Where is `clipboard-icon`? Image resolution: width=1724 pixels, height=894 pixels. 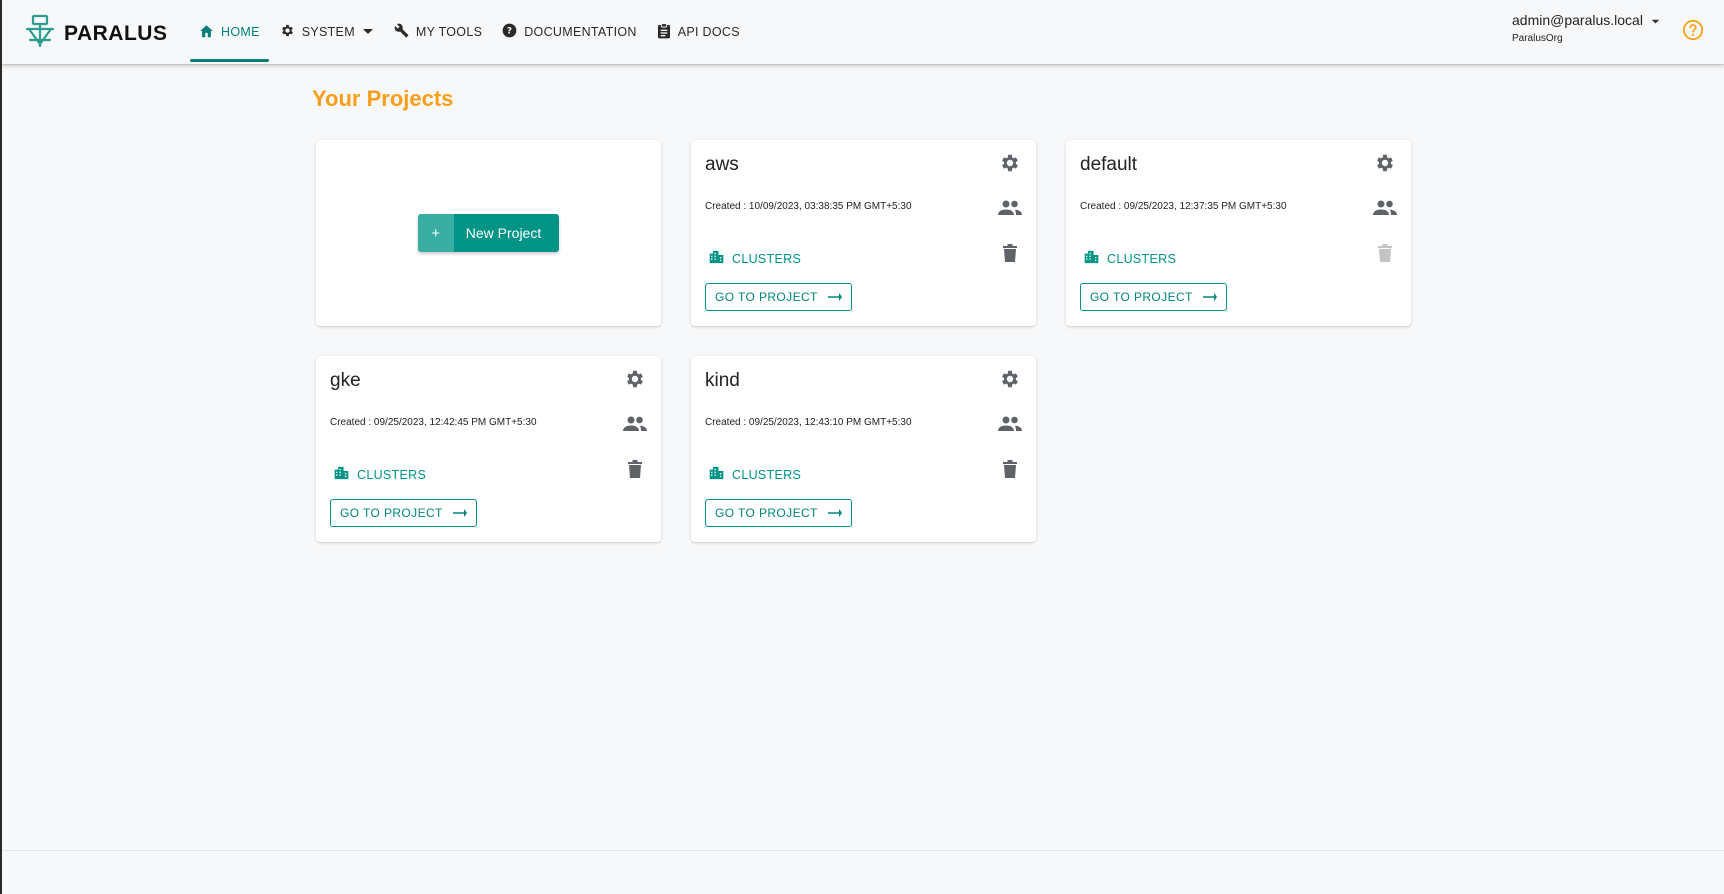
clipboard-icon is located at coordinates (664, 32).